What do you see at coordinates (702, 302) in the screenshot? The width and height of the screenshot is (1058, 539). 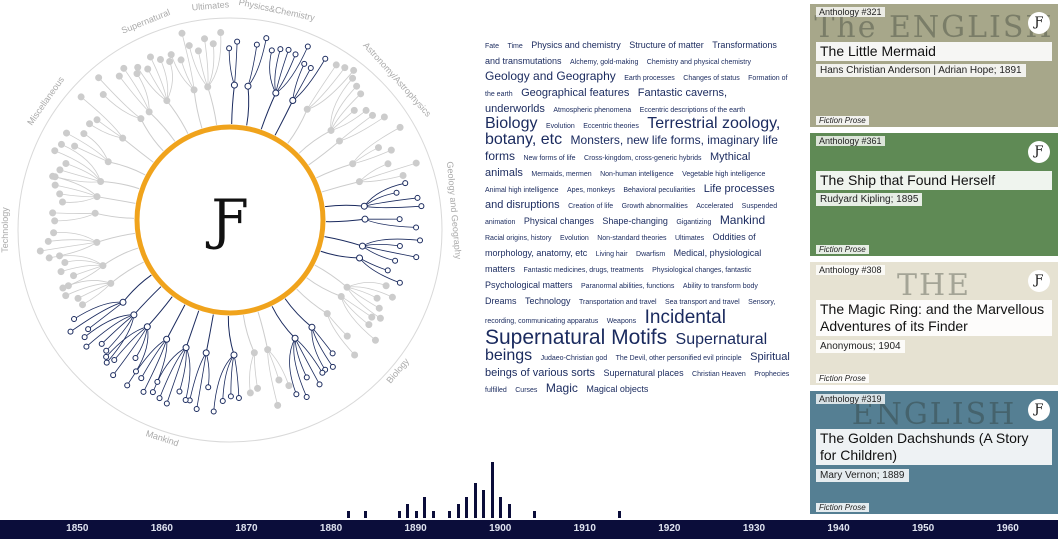 I see `motif-tag: Sea transport and travel` at bounding box center [702, 302].